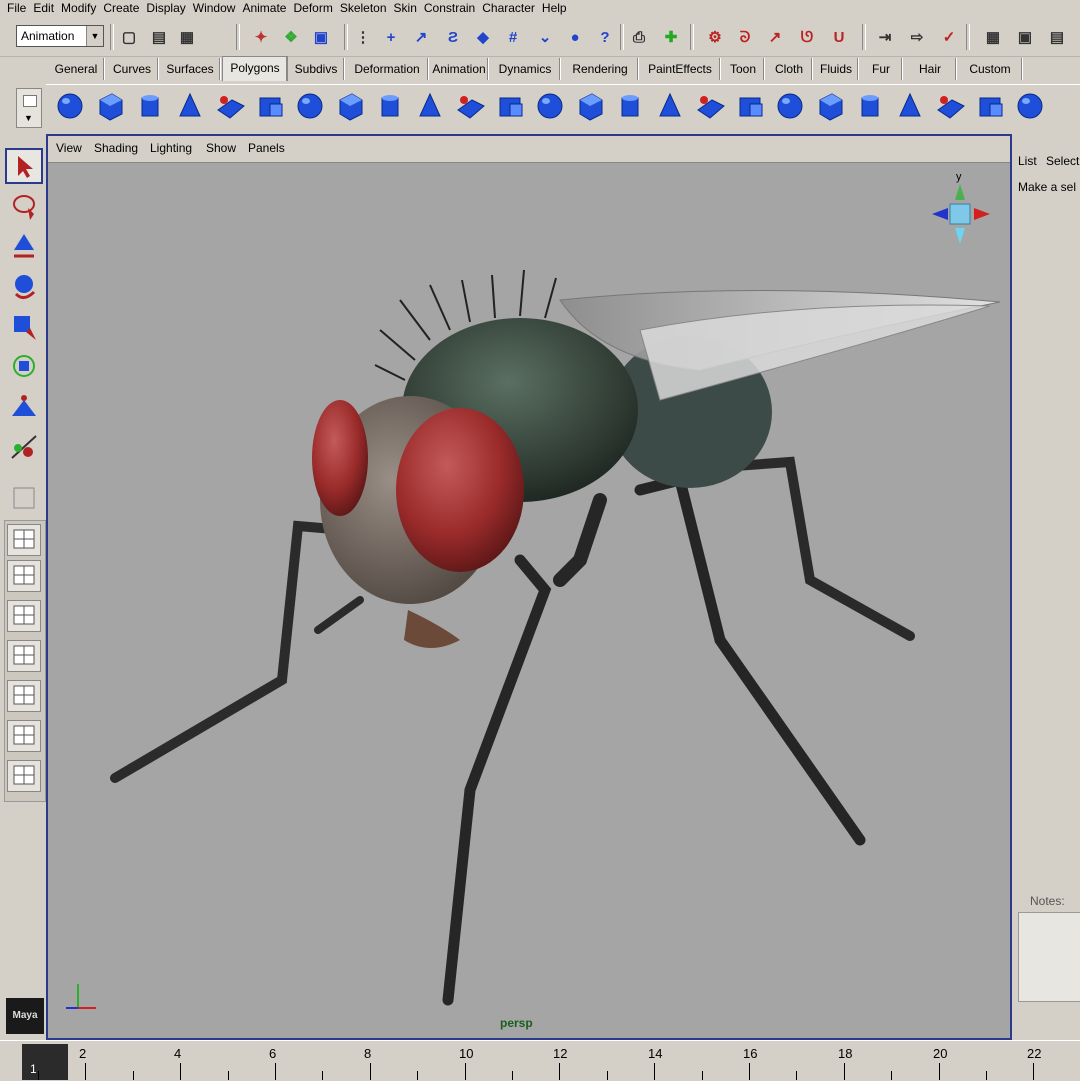 This screenshot has width=1080, height=1081. What do you see at coordinates (836, 69) in the screenshot?
I see `shelf-tab-fluids: Fluids` at bounding box center [836, 69].